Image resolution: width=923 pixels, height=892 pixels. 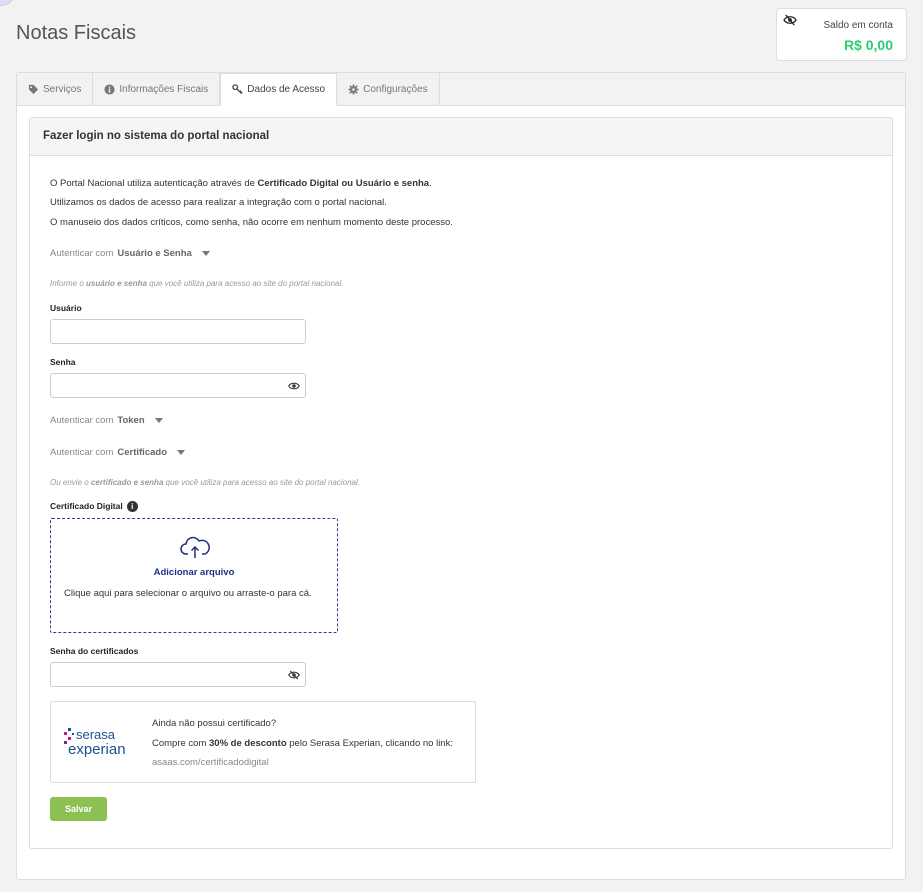 I want to click on serasa-experian-logo: serasa experian, so click(x=95, y=742).